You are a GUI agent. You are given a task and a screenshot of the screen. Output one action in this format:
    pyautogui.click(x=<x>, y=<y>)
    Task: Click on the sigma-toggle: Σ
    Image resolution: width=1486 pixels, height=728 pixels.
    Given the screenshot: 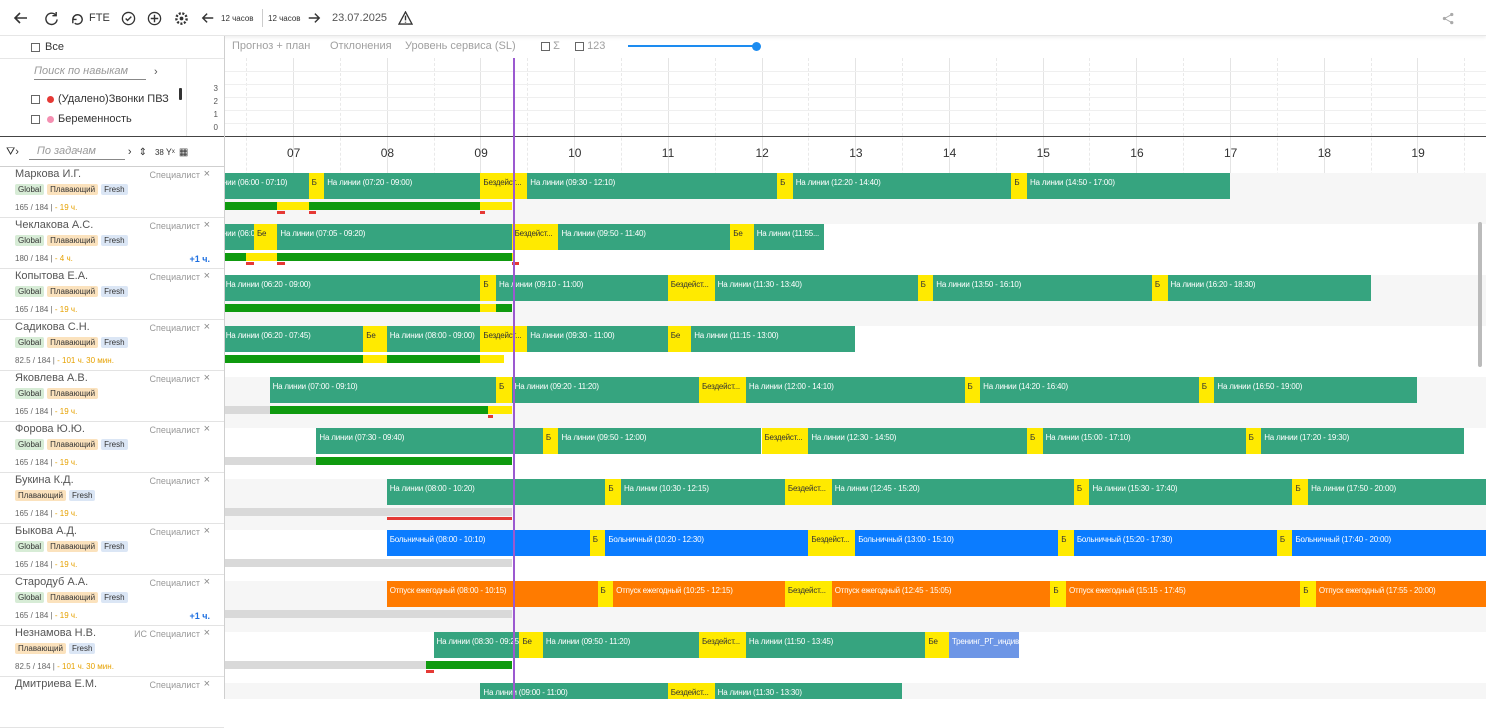 What is the action you would take?
    pyautogui.click(x=550, y=46)
    